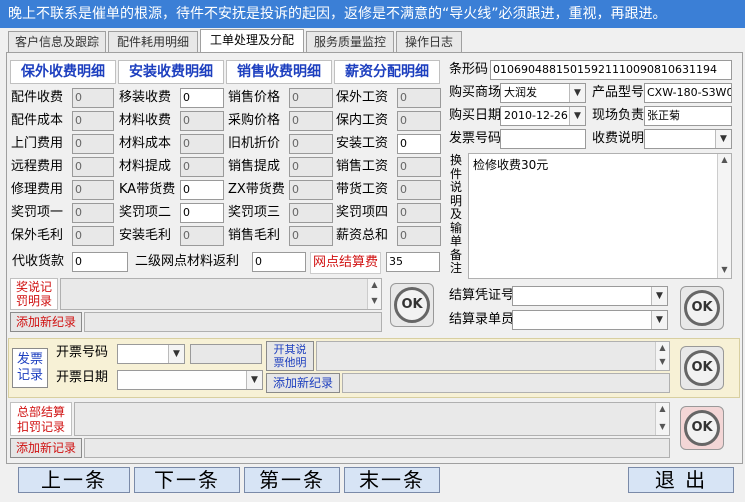 Image resolution: width=745 pixels, height=502 pixels. What do you see at coordinates (429, 41) in the screenshot?
I see `tab-log: 操作日志` at bounding box center [429, 41].